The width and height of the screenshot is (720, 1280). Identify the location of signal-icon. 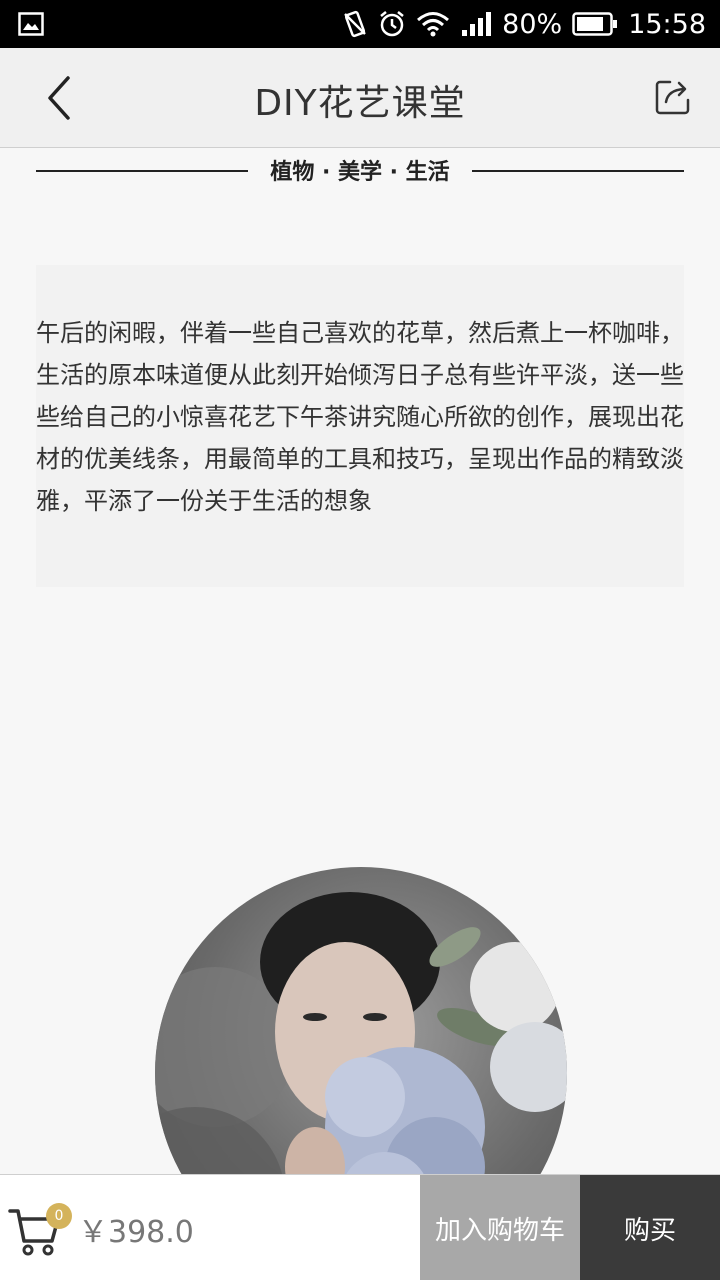
(477, 24).